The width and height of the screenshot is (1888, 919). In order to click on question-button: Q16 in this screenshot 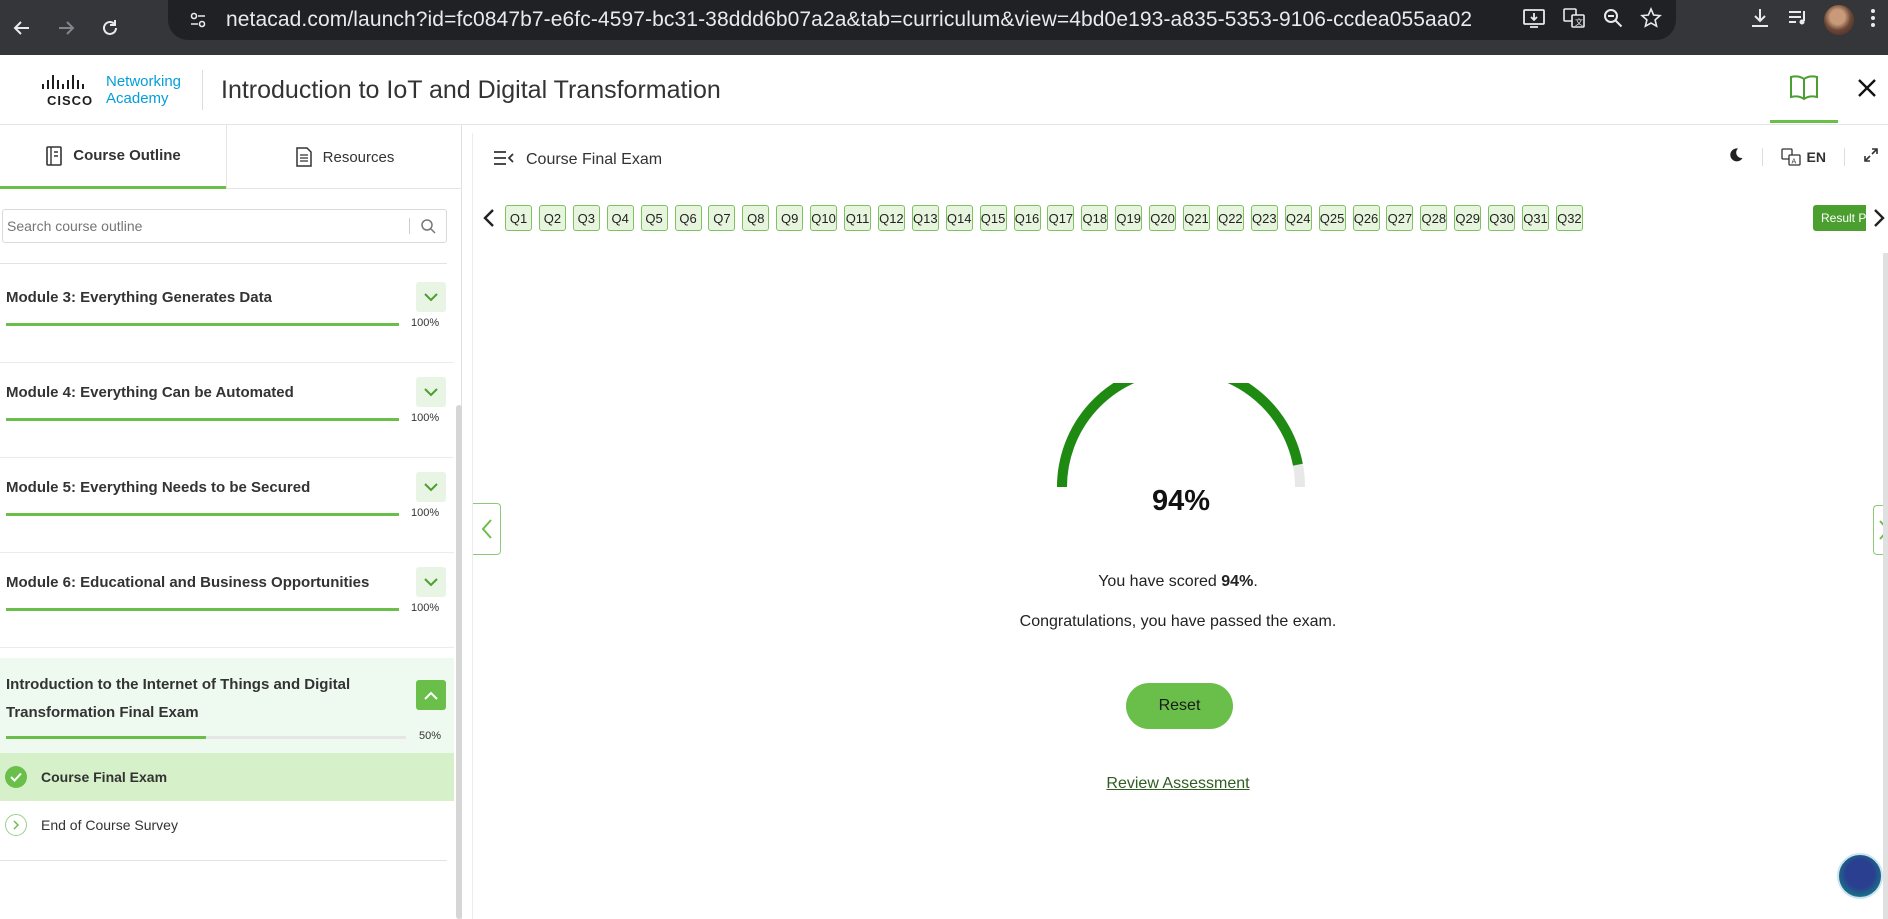, I will do `click(1027, 218)`.